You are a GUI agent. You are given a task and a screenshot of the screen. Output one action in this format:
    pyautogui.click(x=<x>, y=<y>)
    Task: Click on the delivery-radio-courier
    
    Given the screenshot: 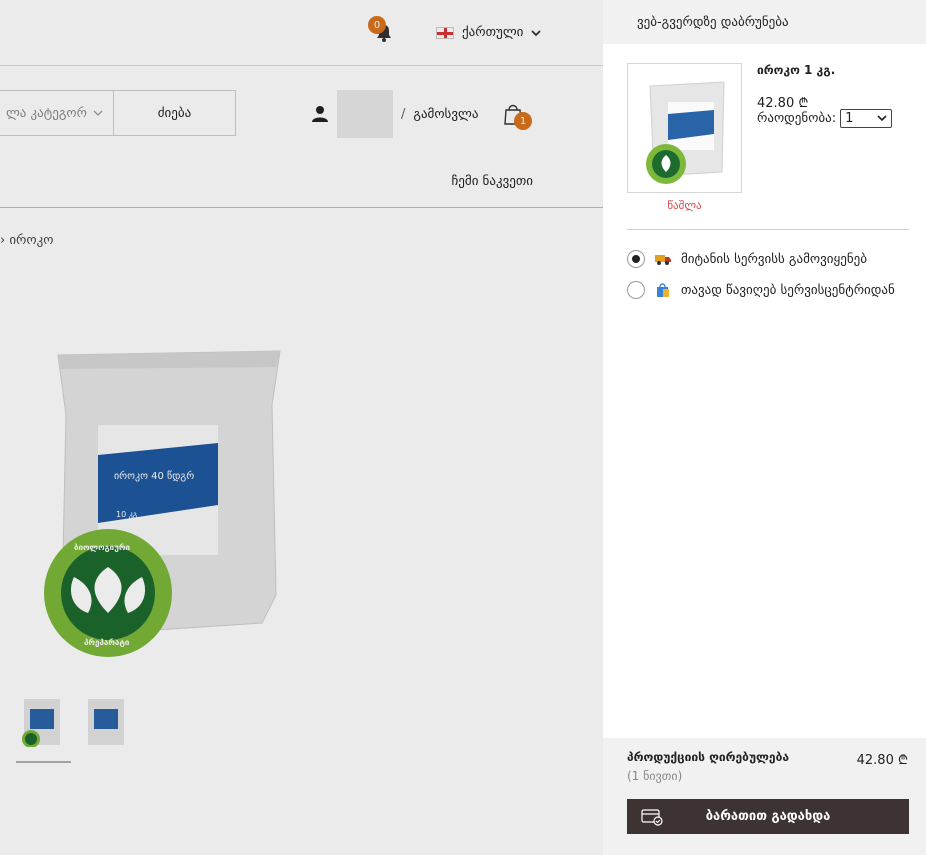 What is the action you would take?
    pyautogui.click(x=636, y=259)
    